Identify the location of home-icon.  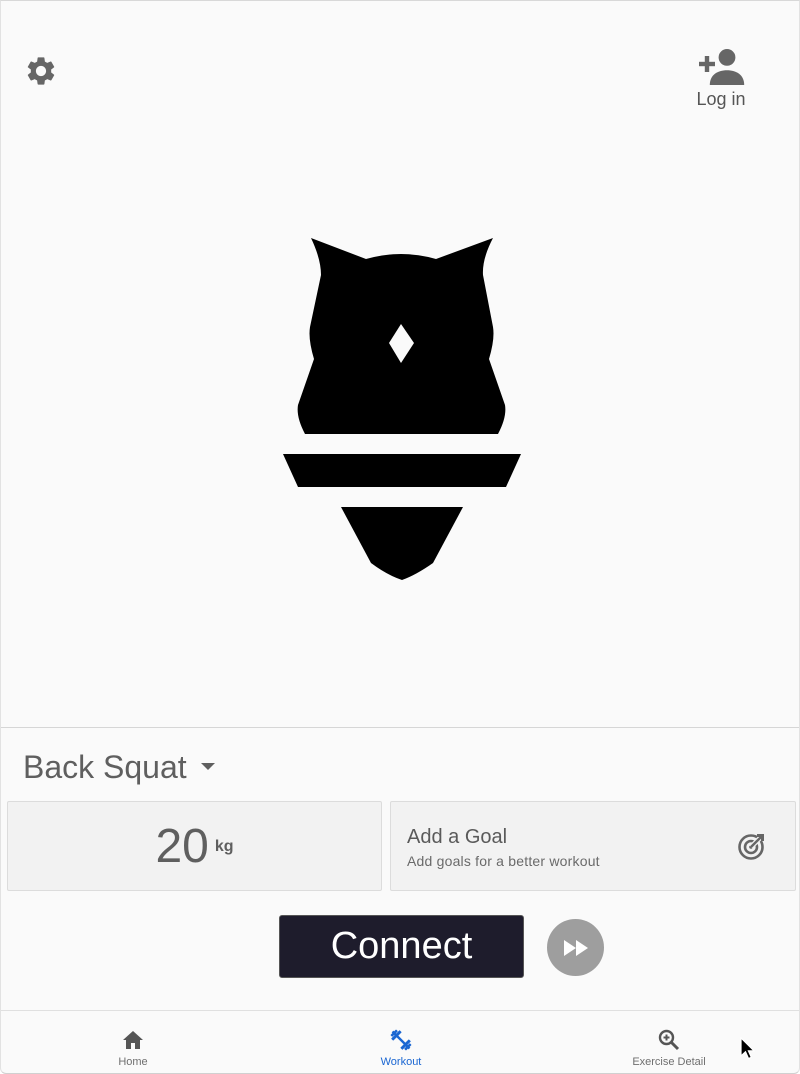
(133, 1040).